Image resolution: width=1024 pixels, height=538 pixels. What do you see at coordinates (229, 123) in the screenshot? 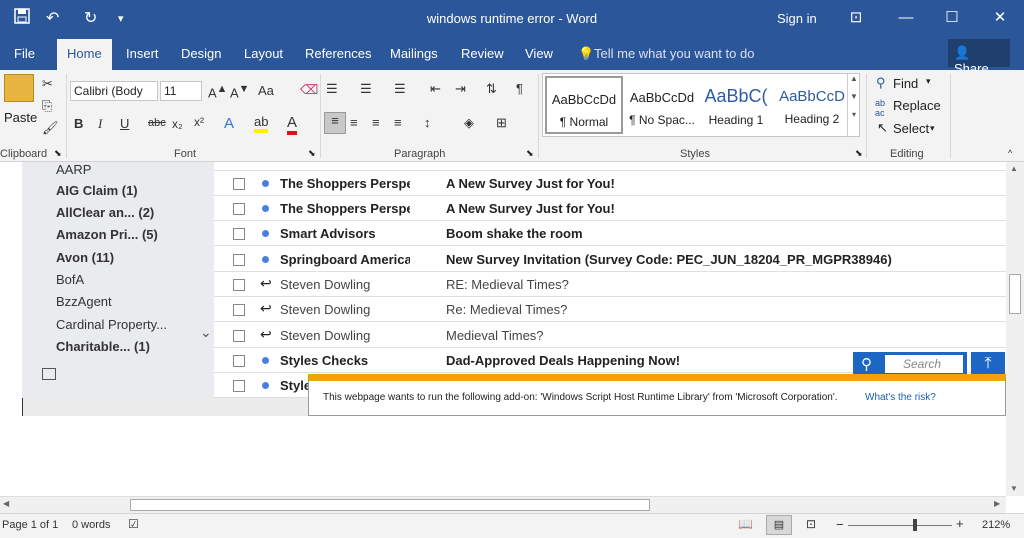
I see `text-effects-icon: A` at bounding box center [229, 123].